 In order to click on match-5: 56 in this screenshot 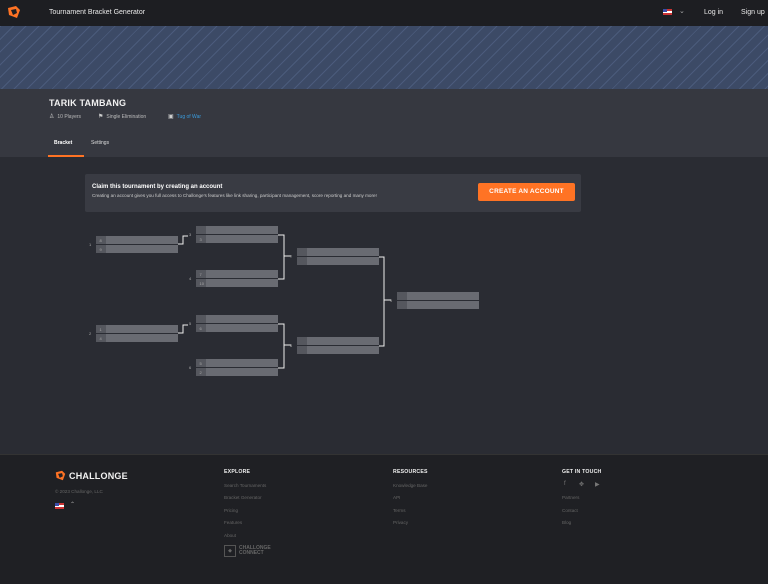, I will do `click(233, 323)`.